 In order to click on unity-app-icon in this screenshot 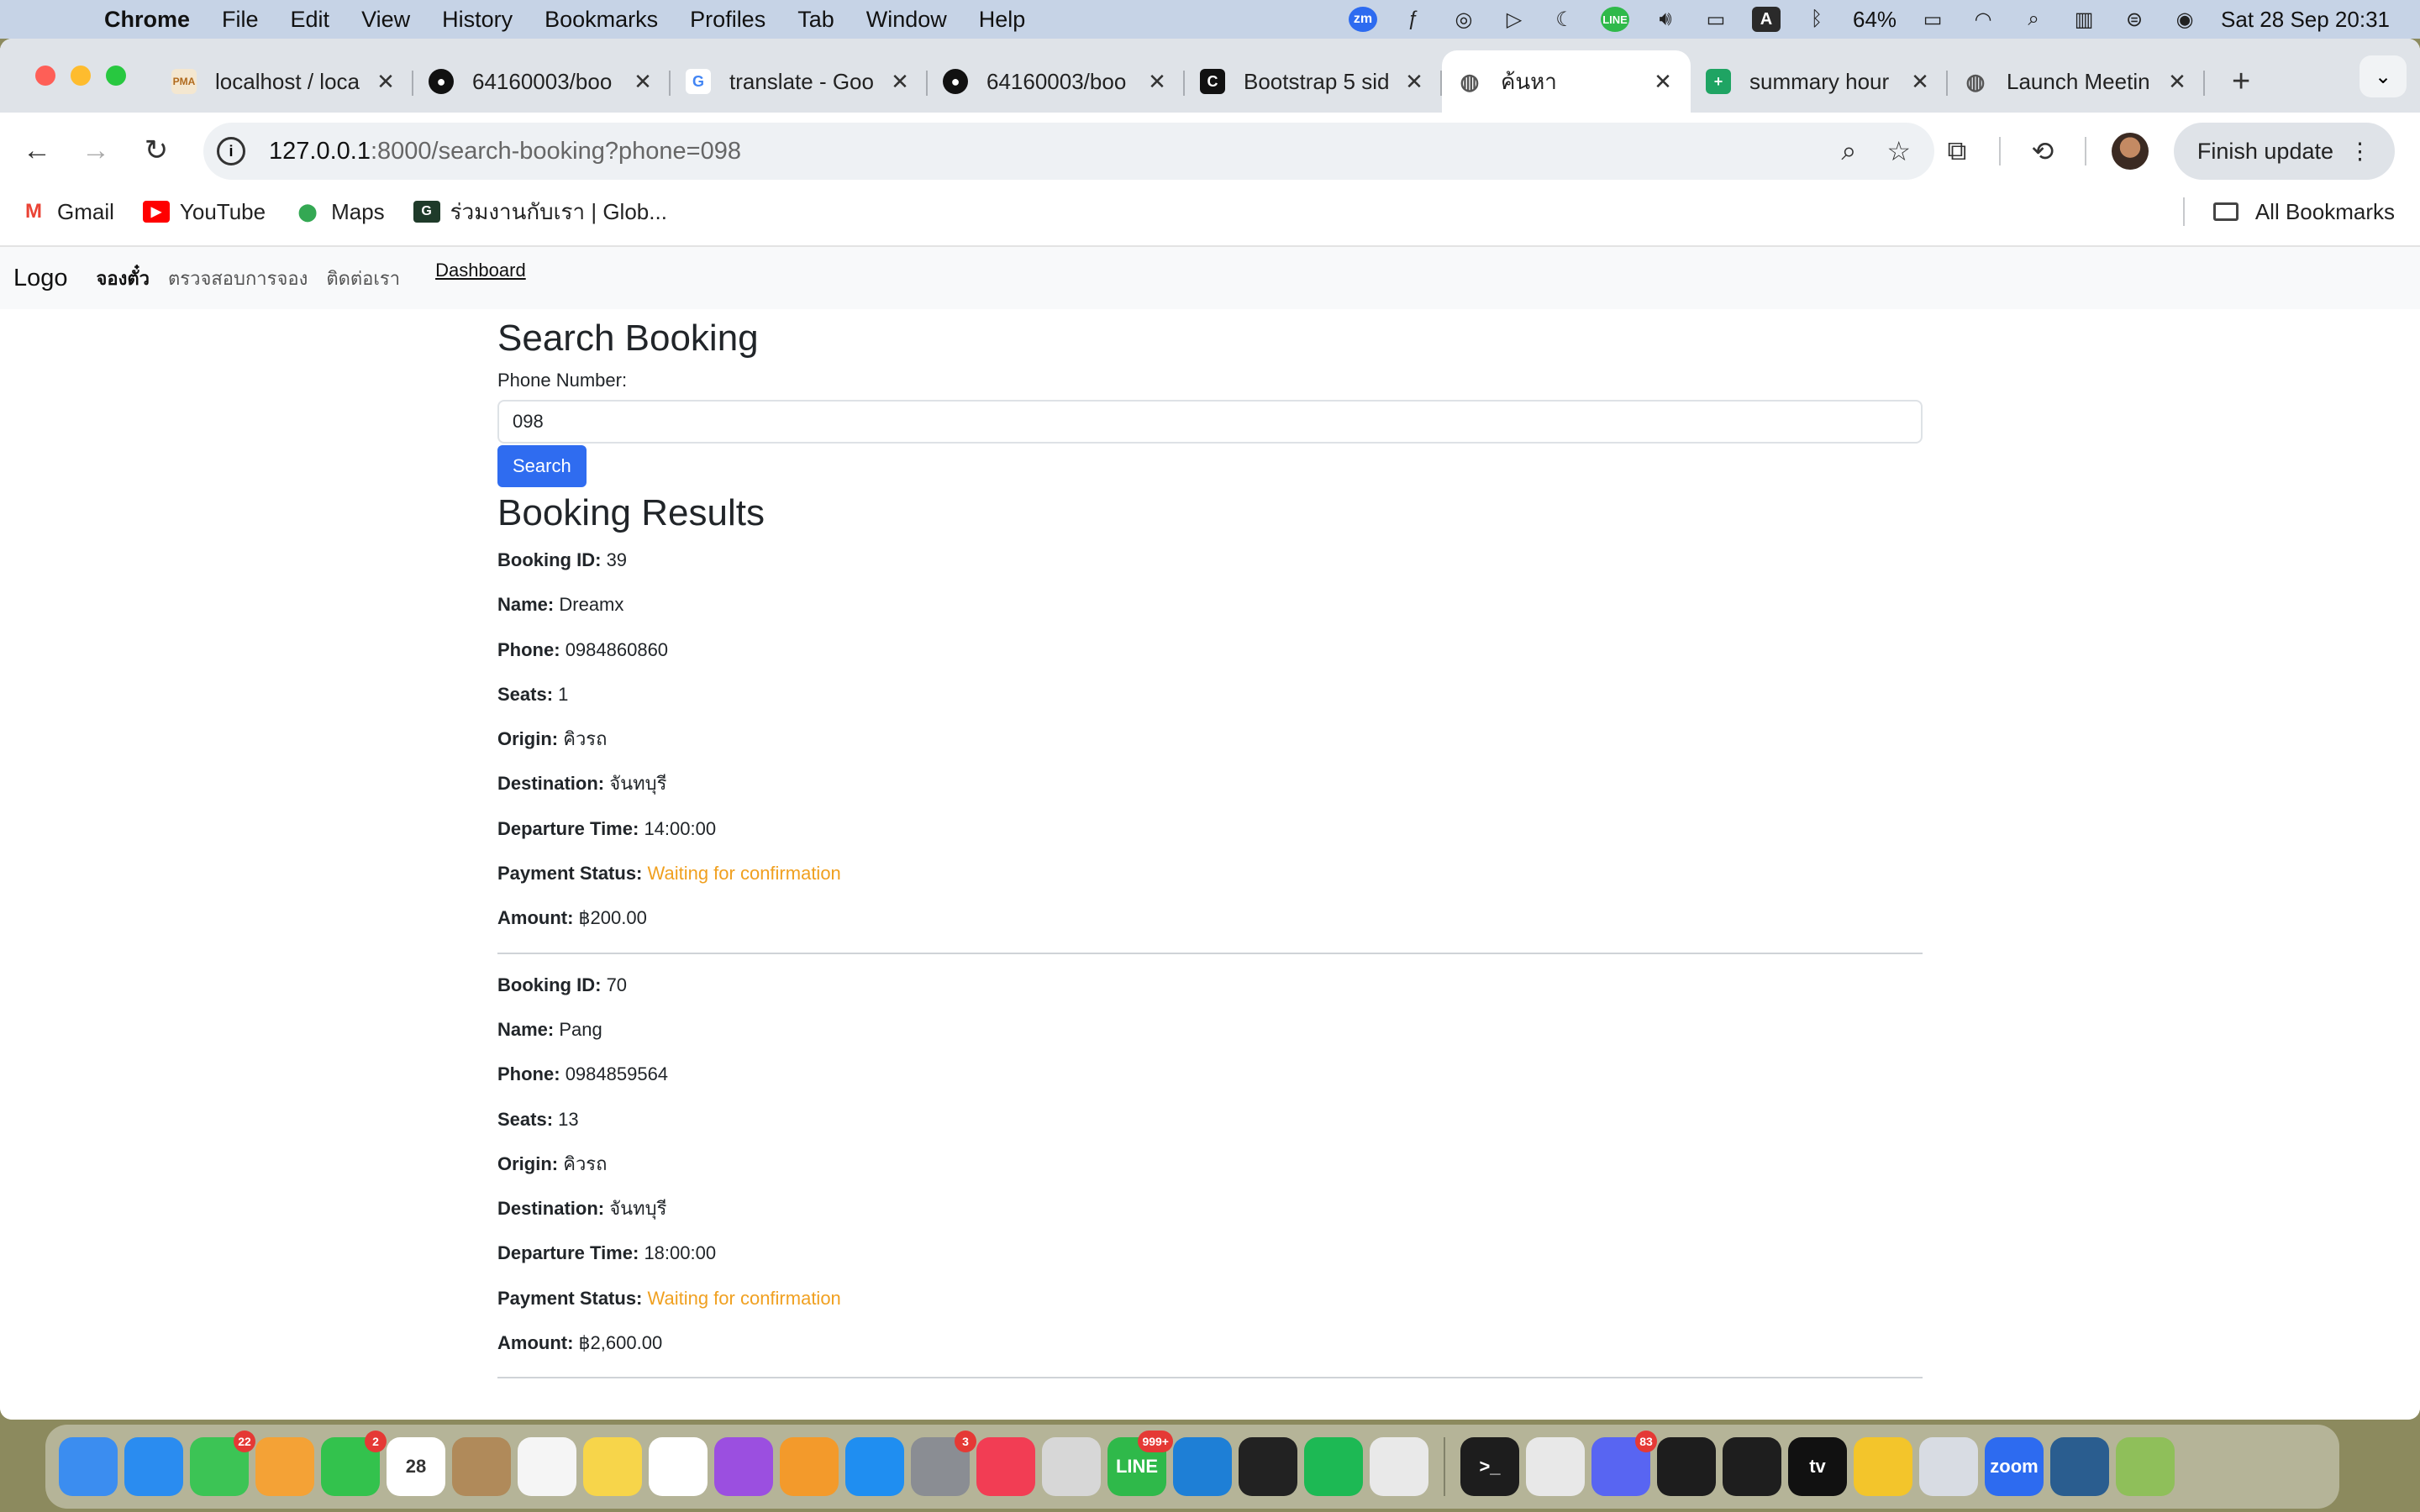, I will do `click(1268, 1466)`.